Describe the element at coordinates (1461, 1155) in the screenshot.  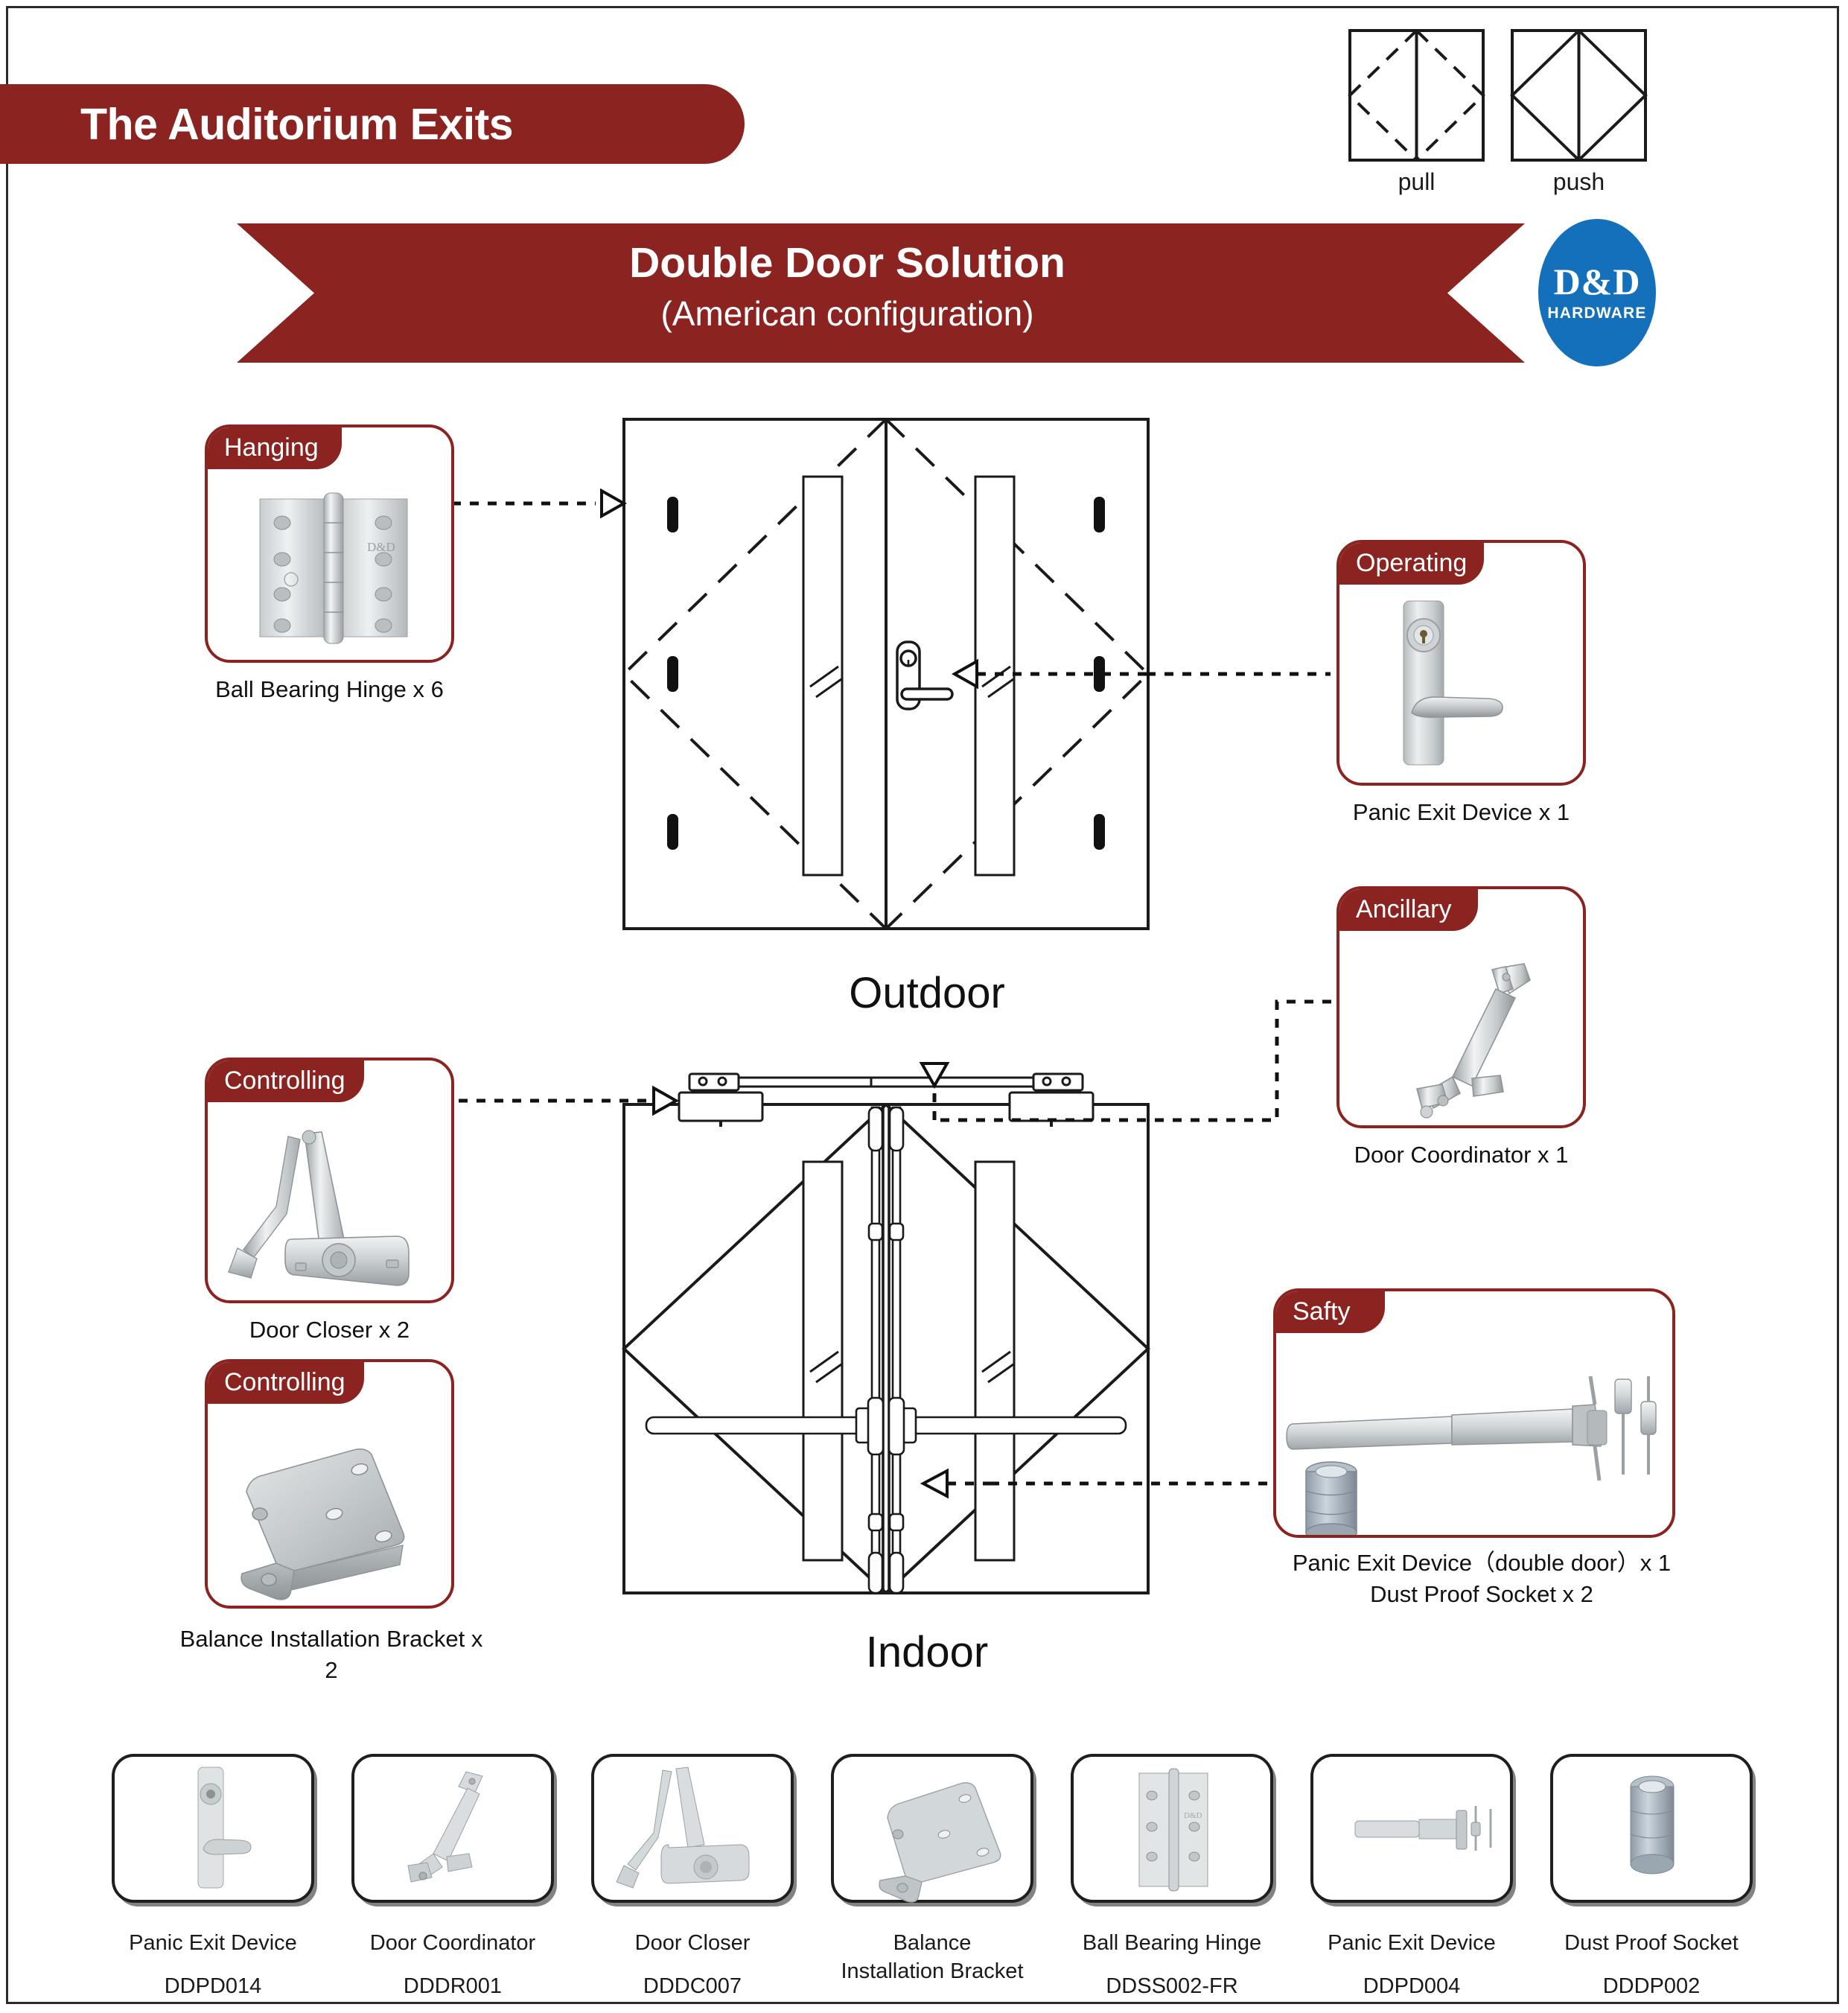
I see `callout-caption-ancillary: Door Coordinator x 1` at that location.